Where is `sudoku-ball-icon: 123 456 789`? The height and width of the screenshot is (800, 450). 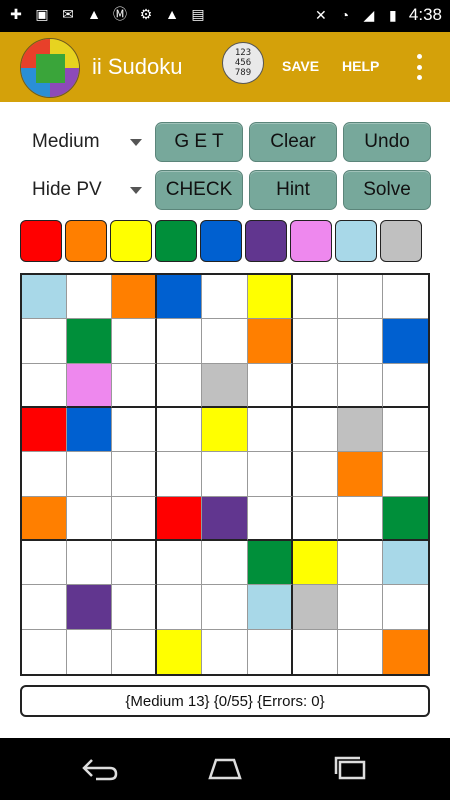 sudoku-ball-icon: 123 456 789 is located at coordinates (243, 63).